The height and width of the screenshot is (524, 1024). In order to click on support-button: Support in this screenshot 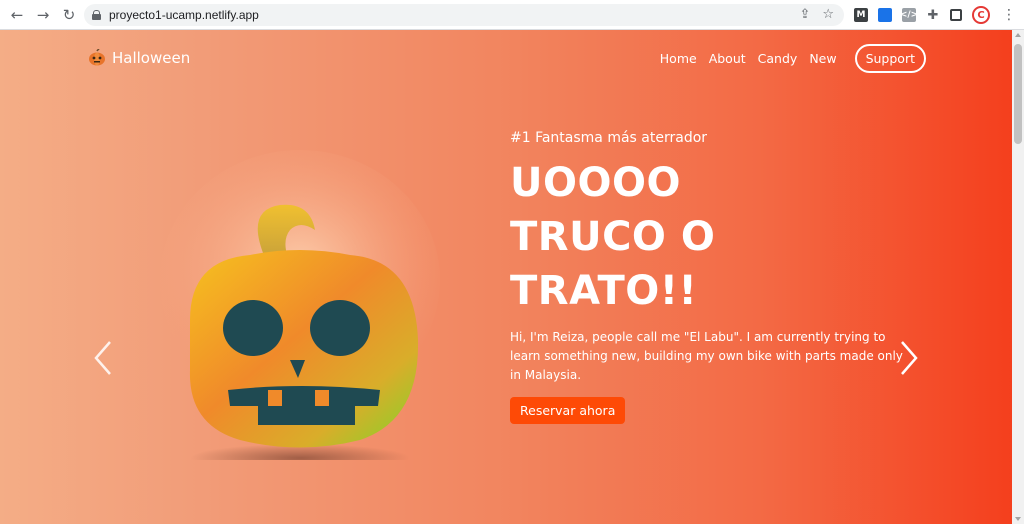, I will do `click(890, 58)`.